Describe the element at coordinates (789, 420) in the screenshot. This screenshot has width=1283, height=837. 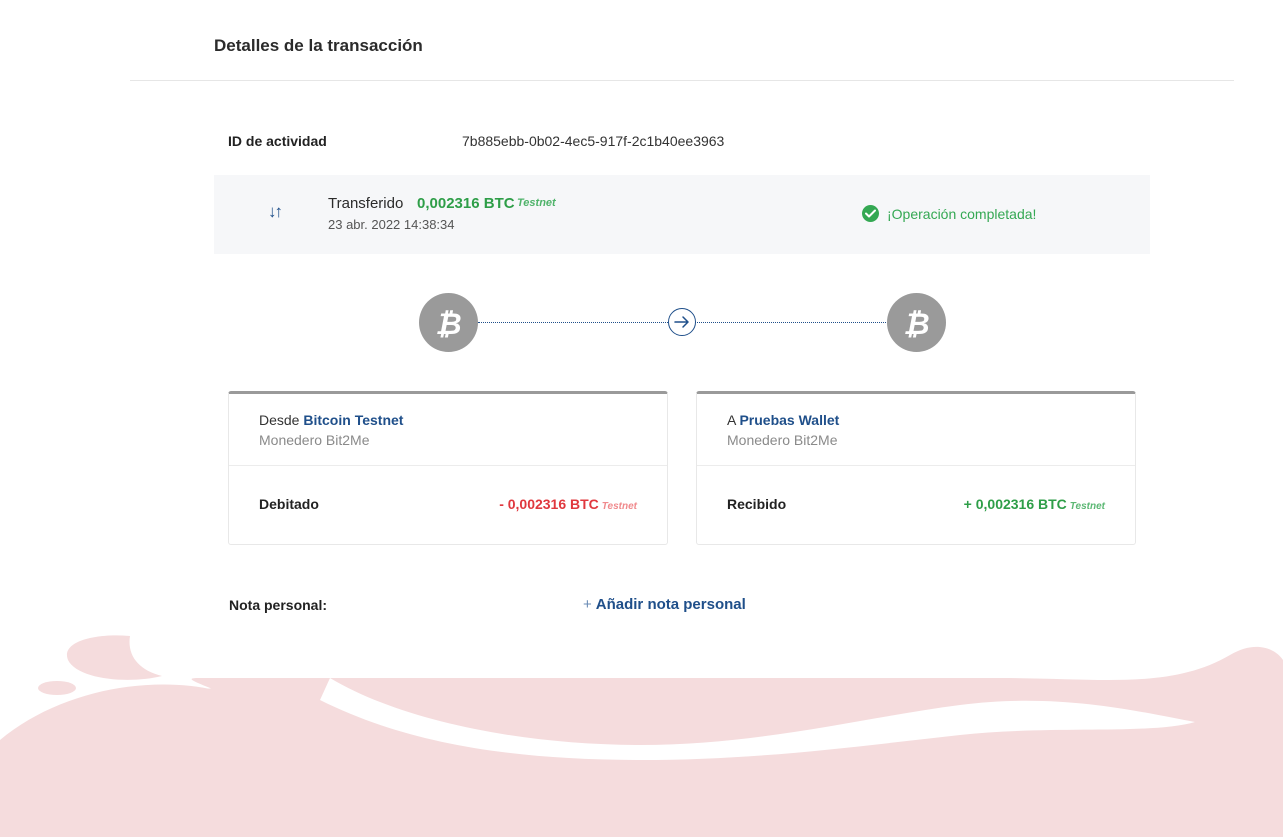
I see `destination-wallet-link: Pruebas Wallet` at that location.